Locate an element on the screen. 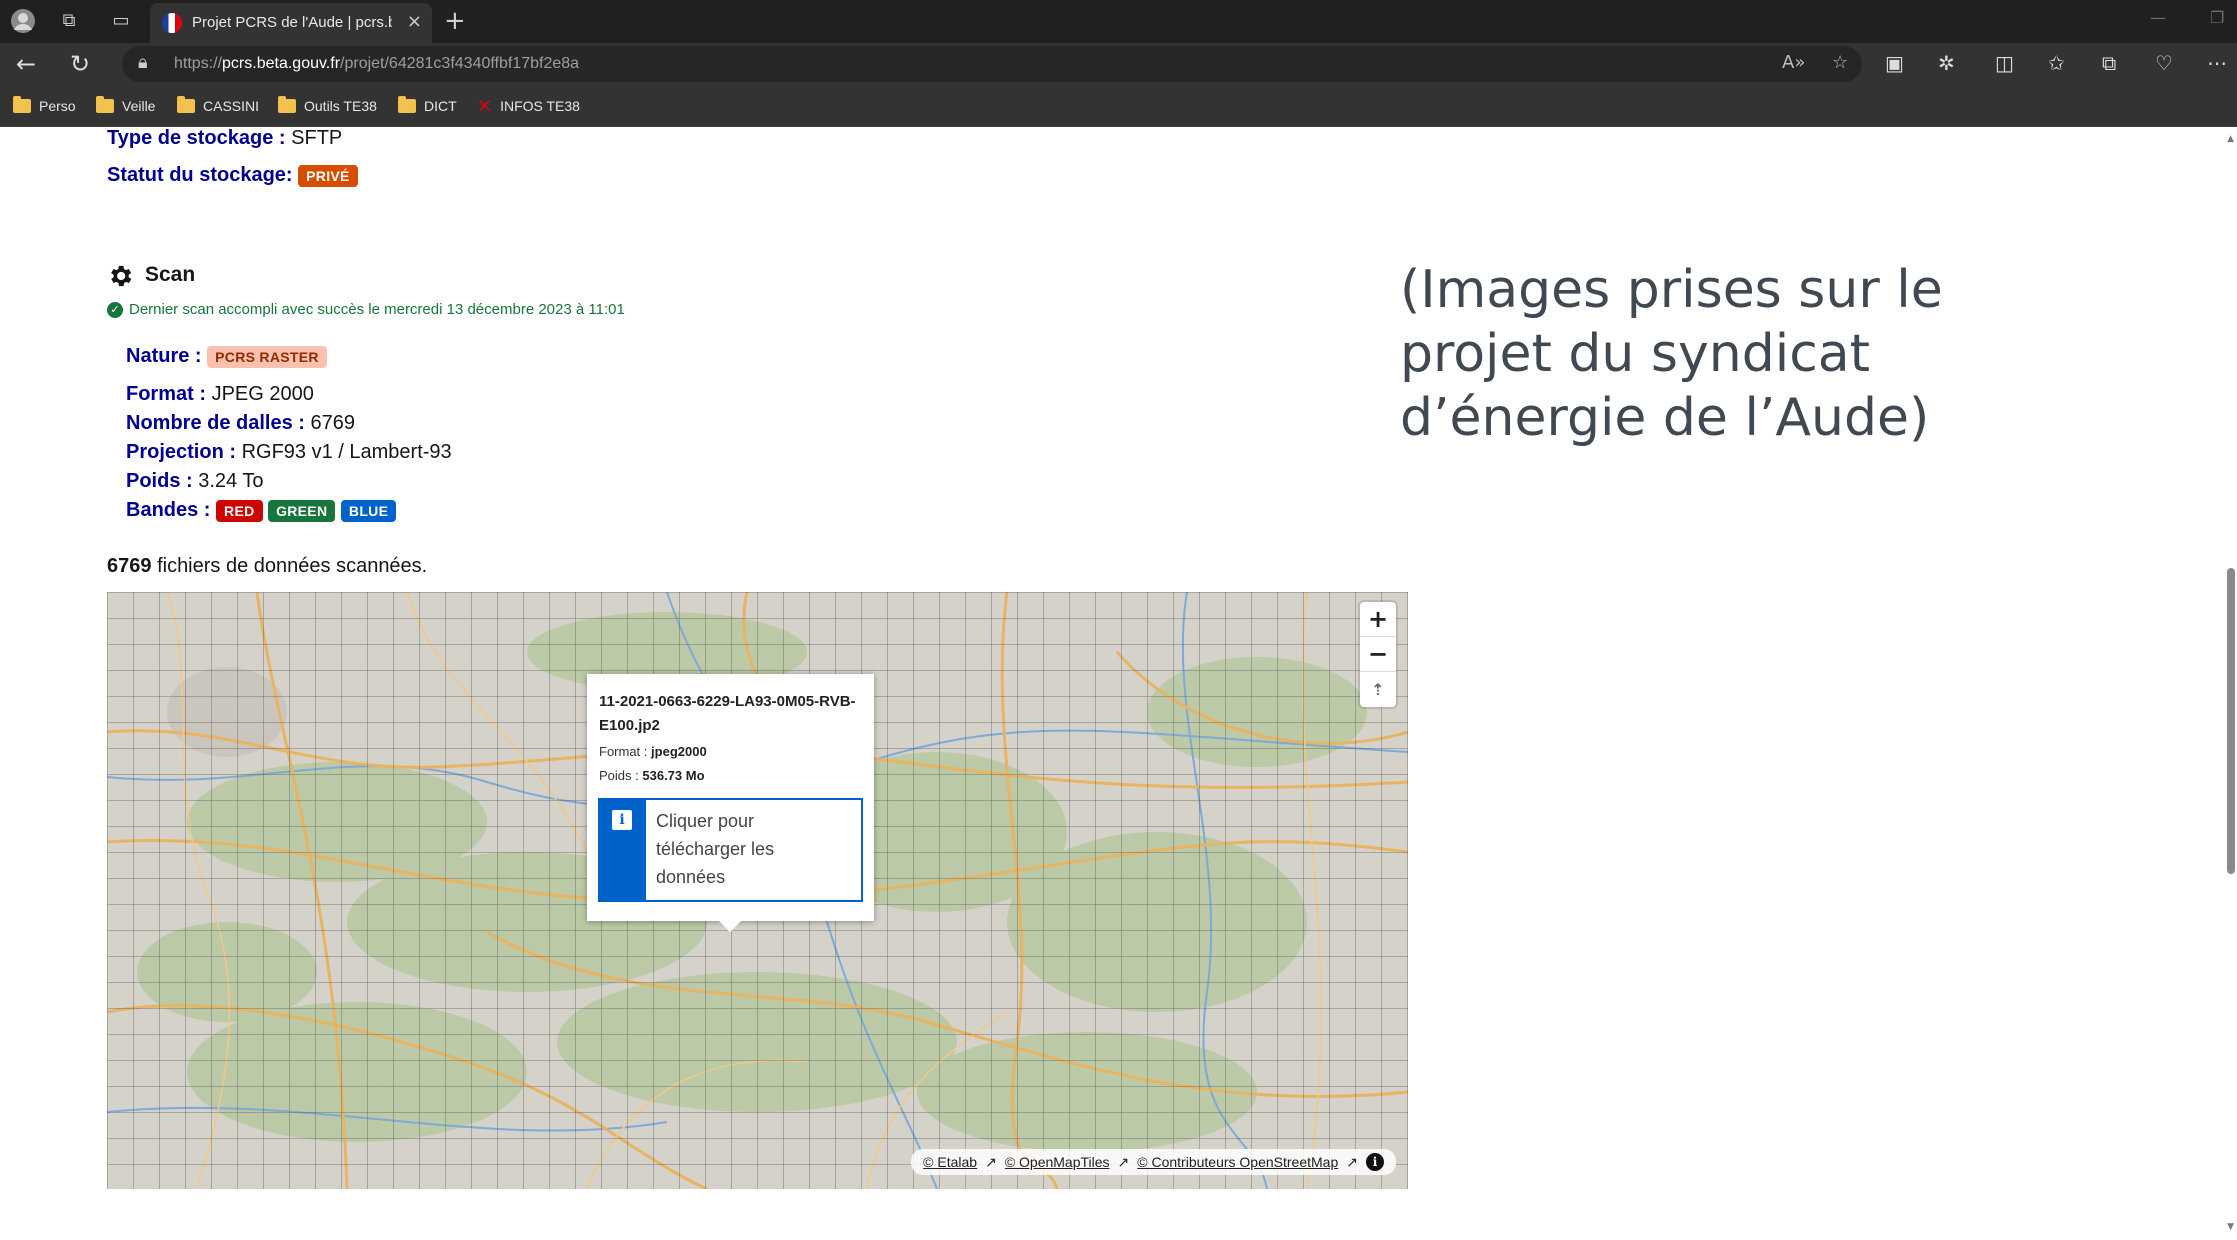 The width and height of the screenshot is (2237, 1240). vertical-tabs-icon: ▭ is located at coordinates (121, 21).